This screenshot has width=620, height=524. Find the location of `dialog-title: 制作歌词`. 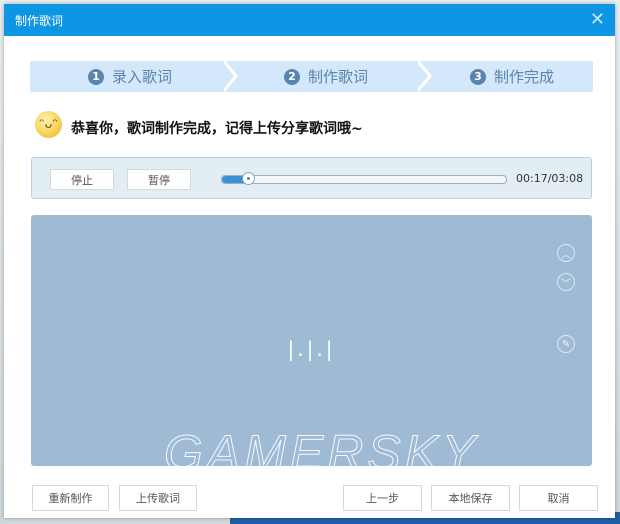

dialog-title: 制作歌词 is located at coordinates (39, 21).